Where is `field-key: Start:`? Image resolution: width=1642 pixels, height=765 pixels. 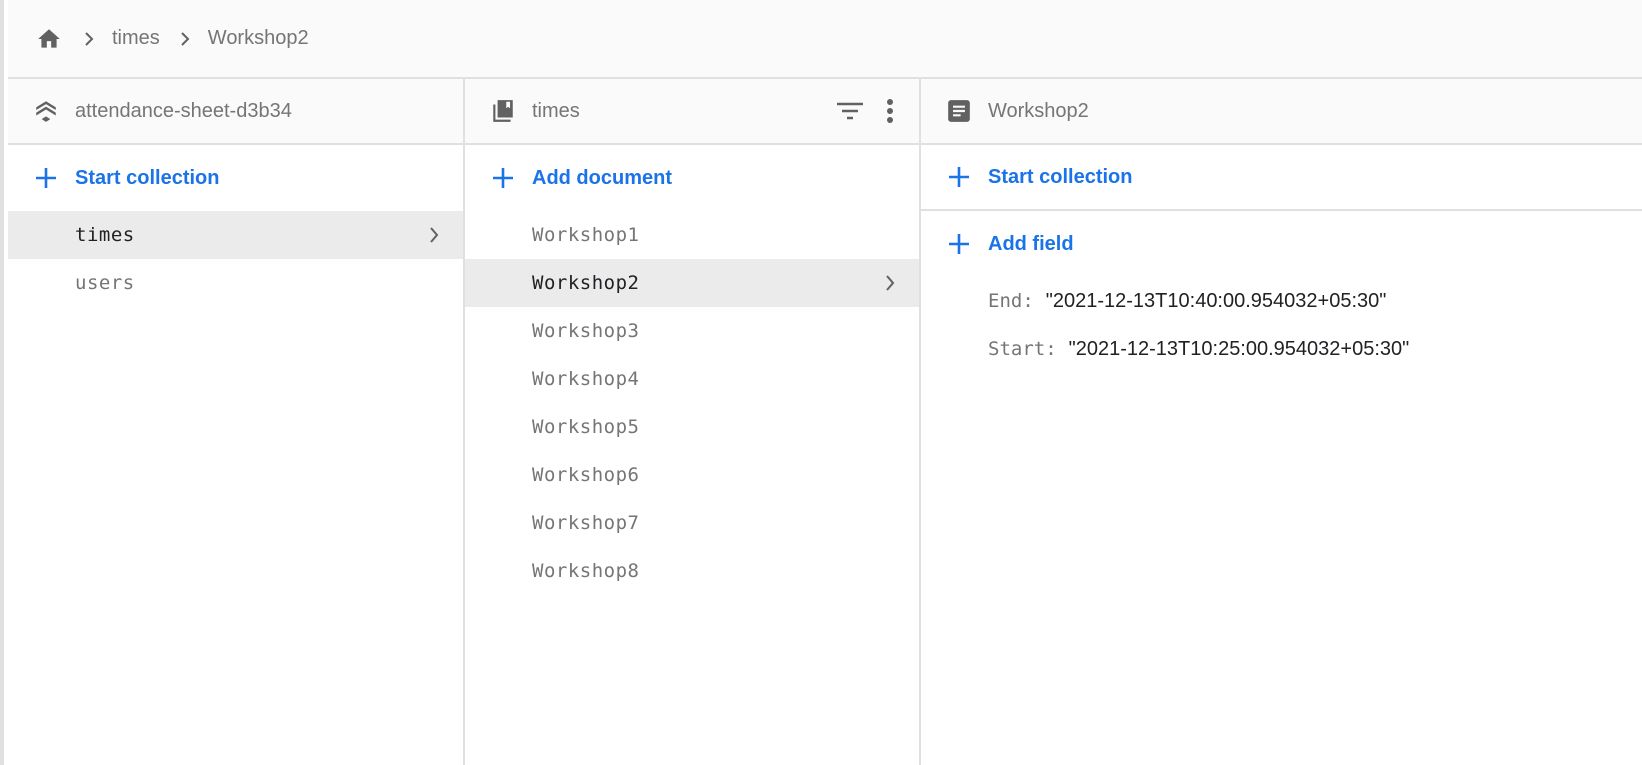 field-key: Start: is located at coordinates (1022, 349).